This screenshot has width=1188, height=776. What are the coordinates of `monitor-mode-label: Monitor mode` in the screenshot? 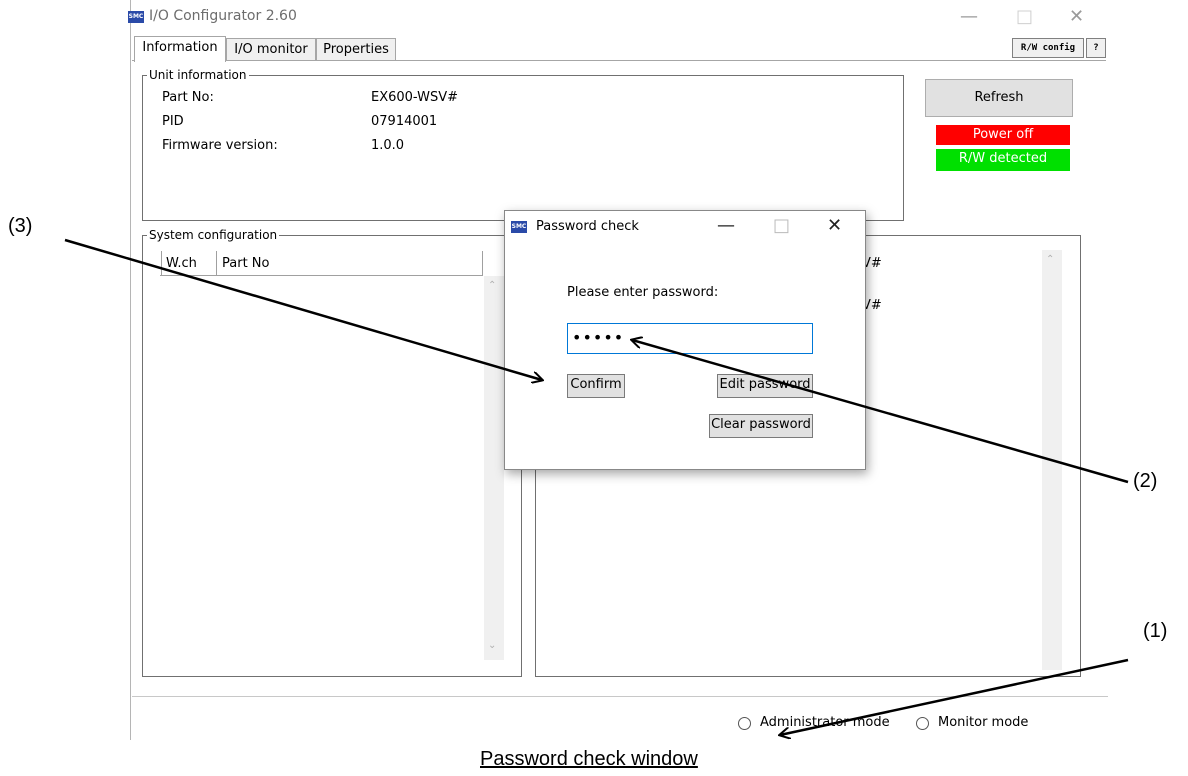 It's located at (983, 722).